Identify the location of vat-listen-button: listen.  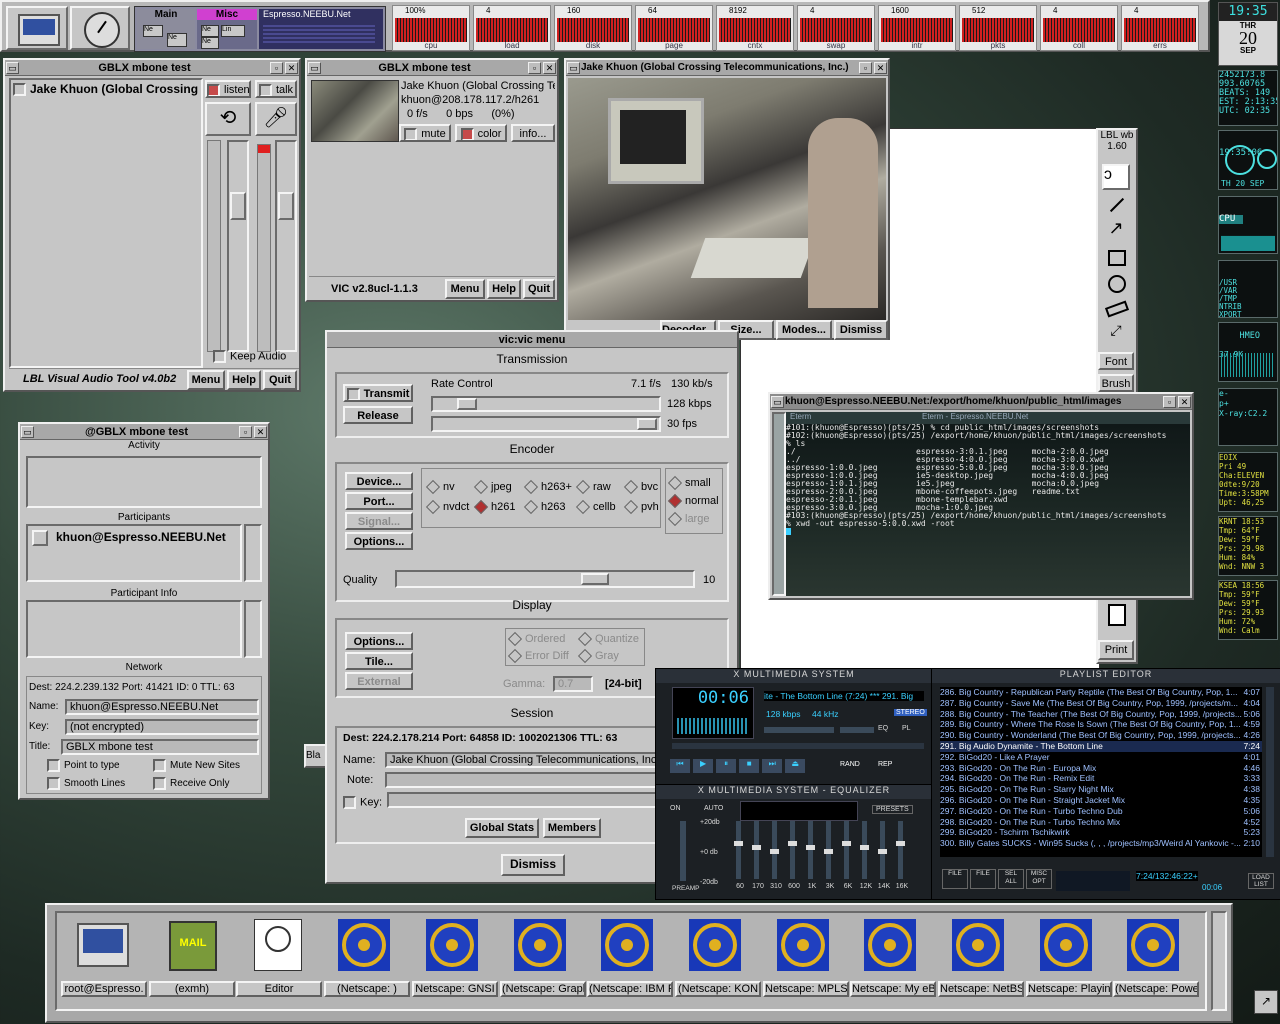
(228, 89).